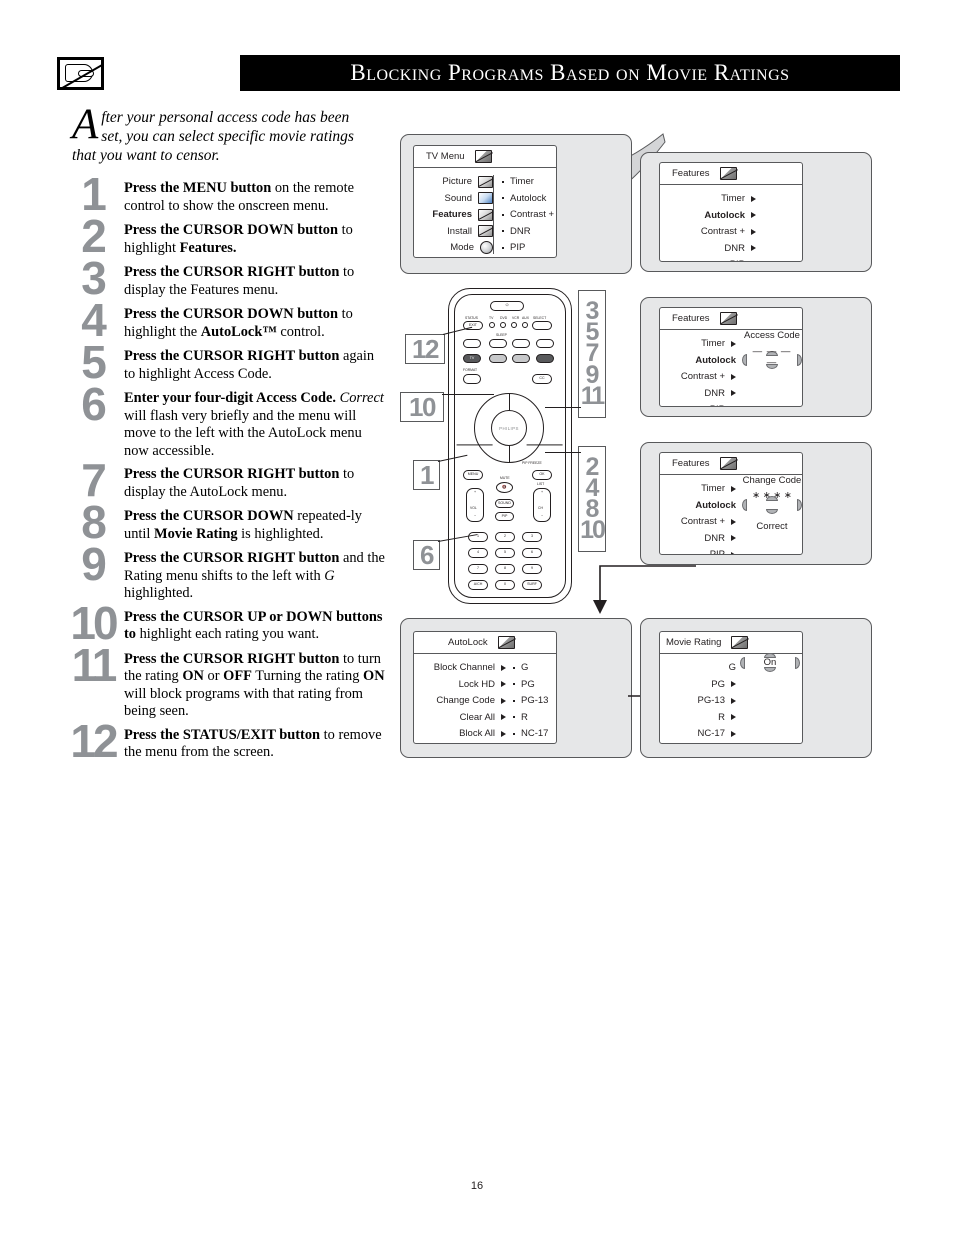  I want to click on menu-item-features: Features, so click(455, 214).